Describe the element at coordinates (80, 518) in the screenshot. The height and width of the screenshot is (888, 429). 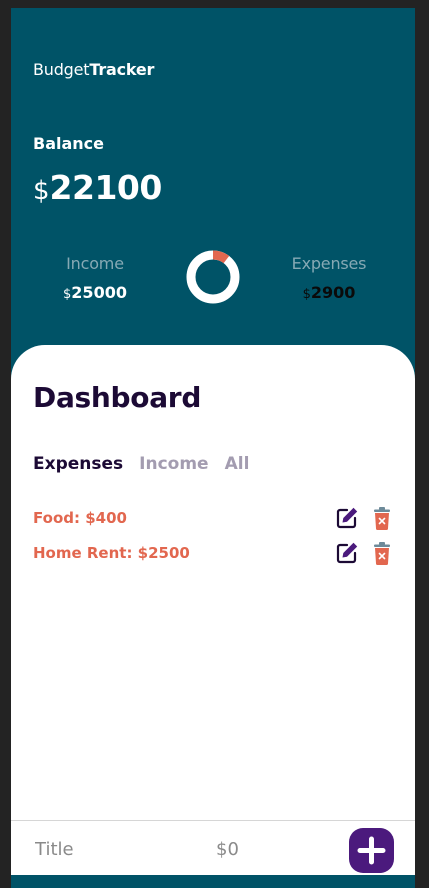
I see `transaction-label: Food: $400` at that location.